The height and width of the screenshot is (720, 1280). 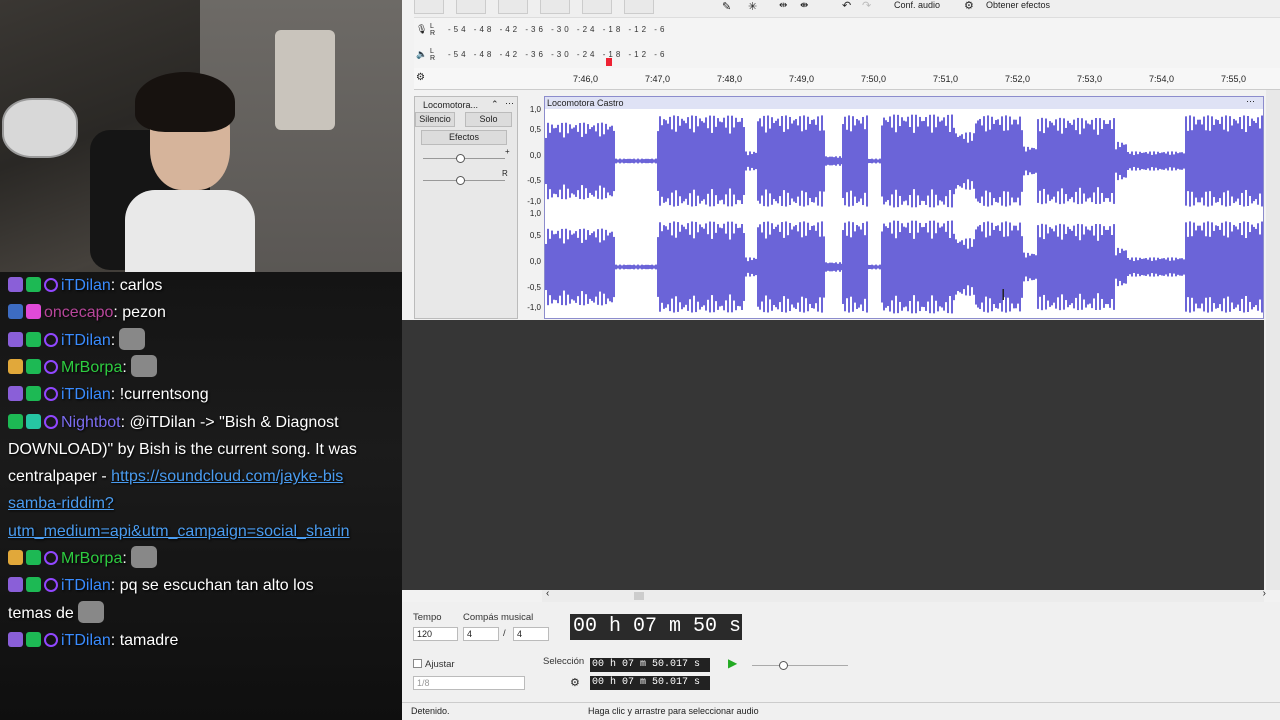 I want to click on selection-settings-icon: ⚙, so click(x=575, y=682).